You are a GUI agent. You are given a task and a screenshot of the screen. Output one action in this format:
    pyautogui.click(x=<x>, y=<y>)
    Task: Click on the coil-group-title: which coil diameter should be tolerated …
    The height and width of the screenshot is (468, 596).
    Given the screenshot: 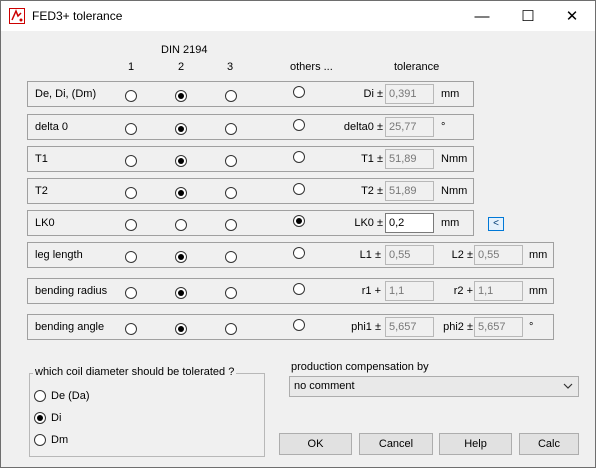 What is the action you would take?
    pyautogui.click(x=135, y=372)
    